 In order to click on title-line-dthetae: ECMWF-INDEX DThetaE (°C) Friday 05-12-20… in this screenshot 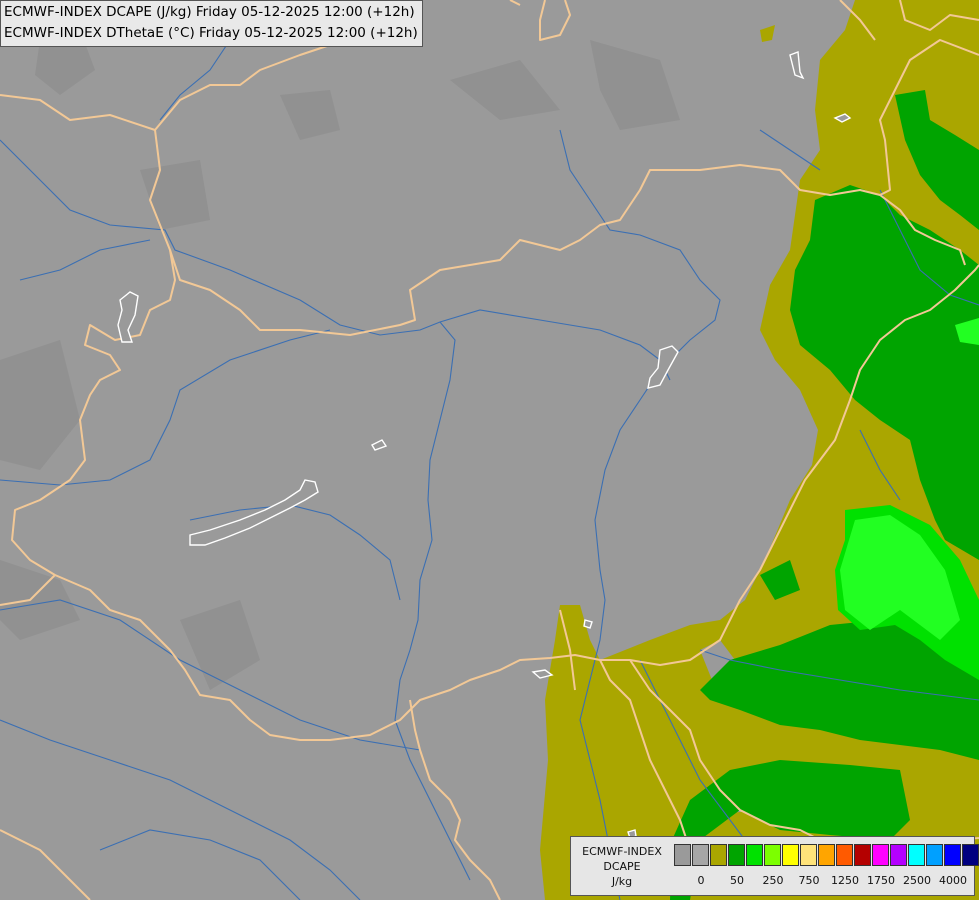, I will do `click(211, 33)`.